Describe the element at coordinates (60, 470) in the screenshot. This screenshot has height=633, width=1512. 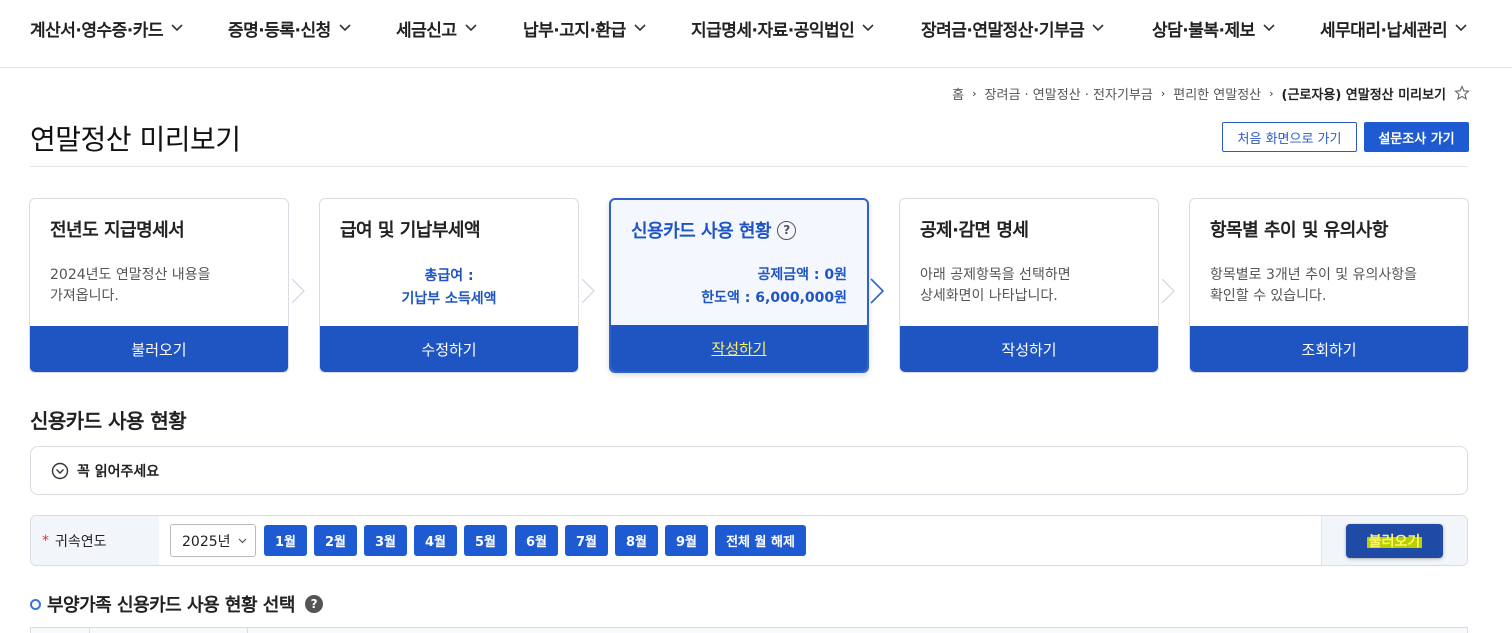
I see `chevron-circle-down-icon` at that location.